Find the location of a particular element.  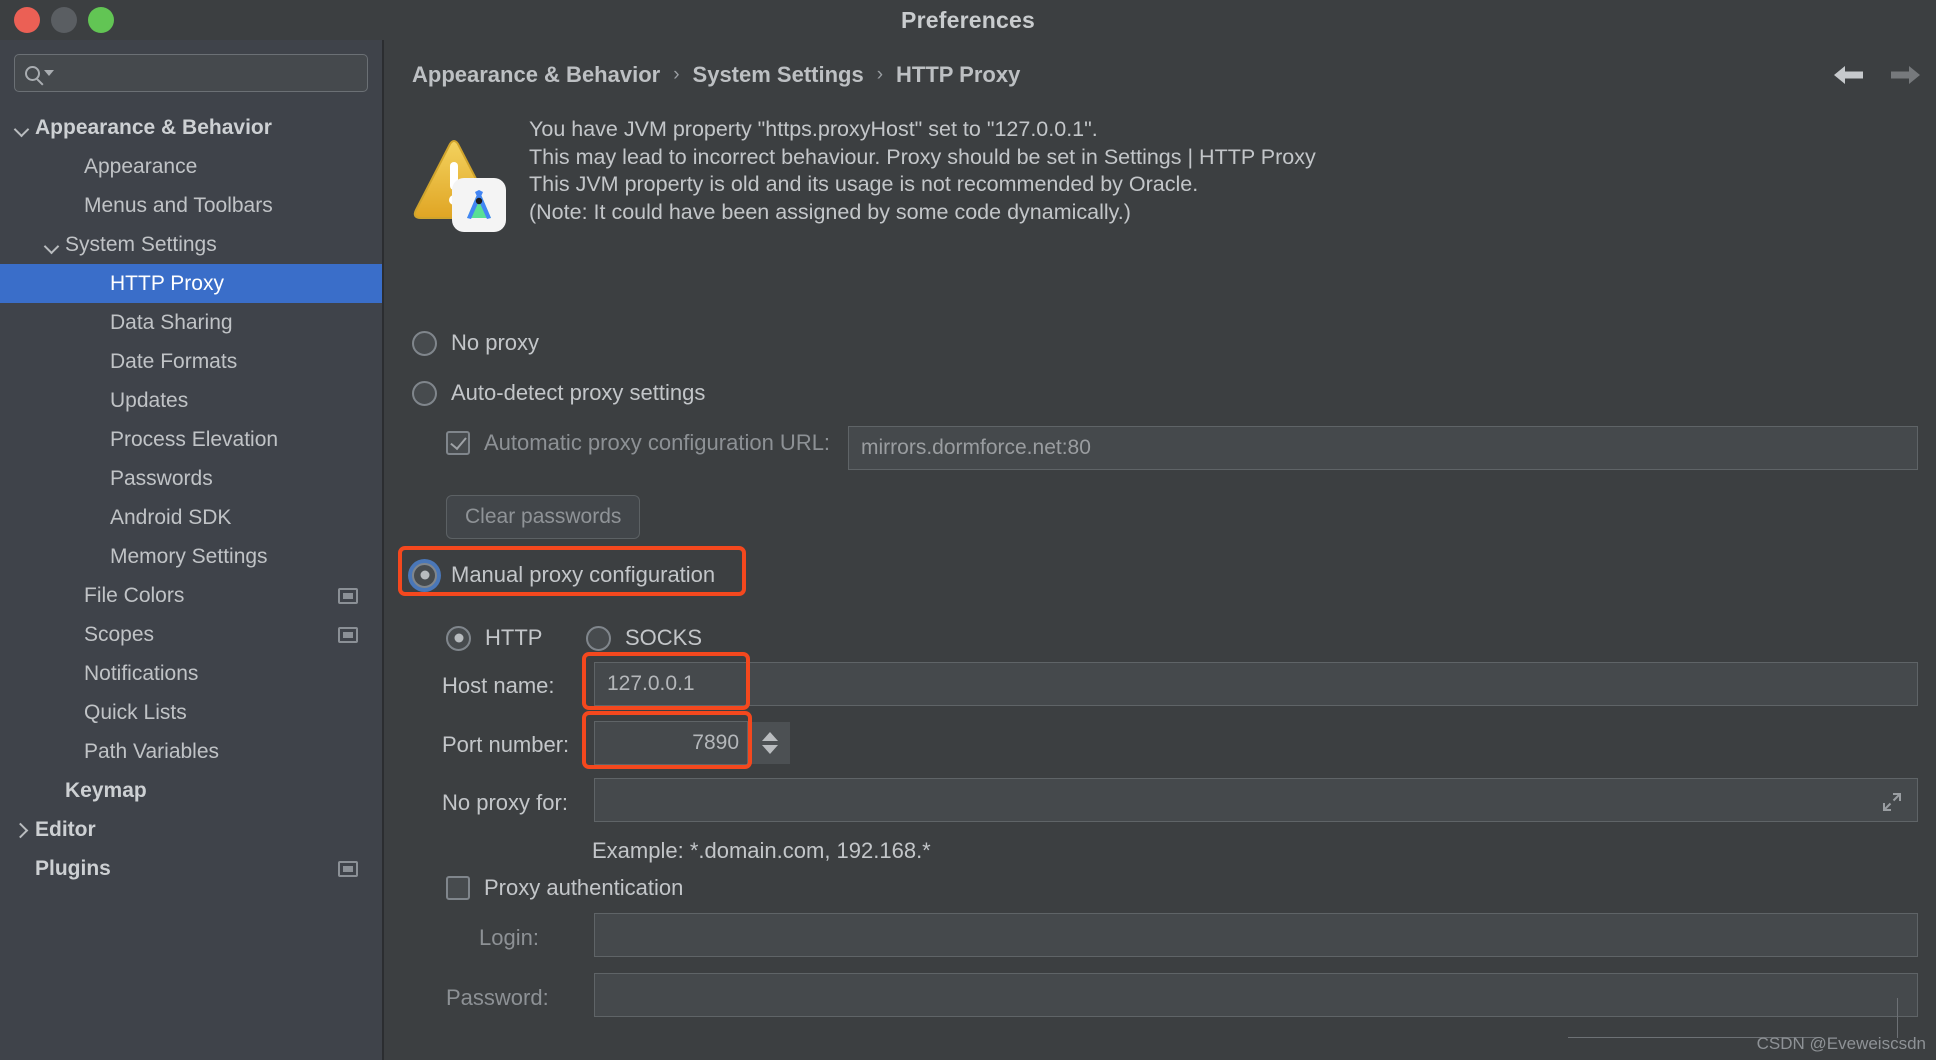

sidebar-item-label: File Colors is located at coordinates (134, 595).